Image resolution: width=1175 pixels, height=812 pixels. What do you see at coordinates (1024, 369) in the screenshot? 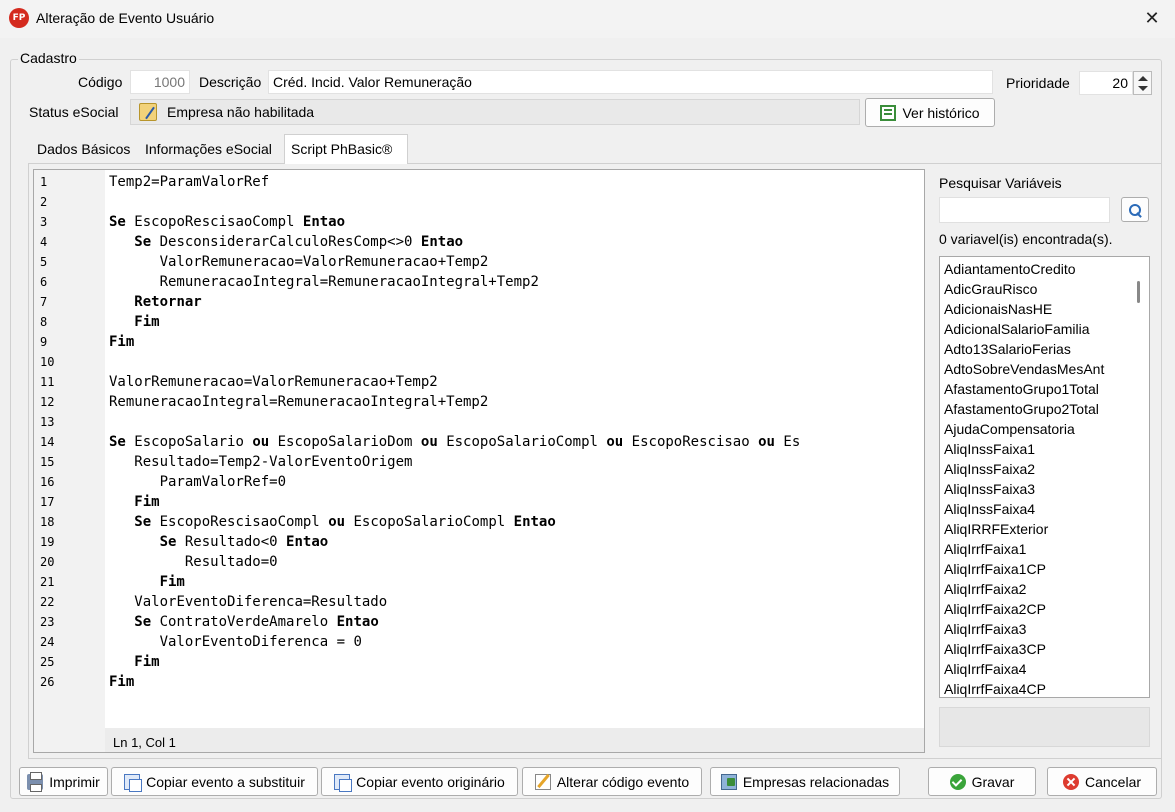
I see `variable-list-item: AdtoSobreVendasMesAnt` at bounding box center [1024, 369].